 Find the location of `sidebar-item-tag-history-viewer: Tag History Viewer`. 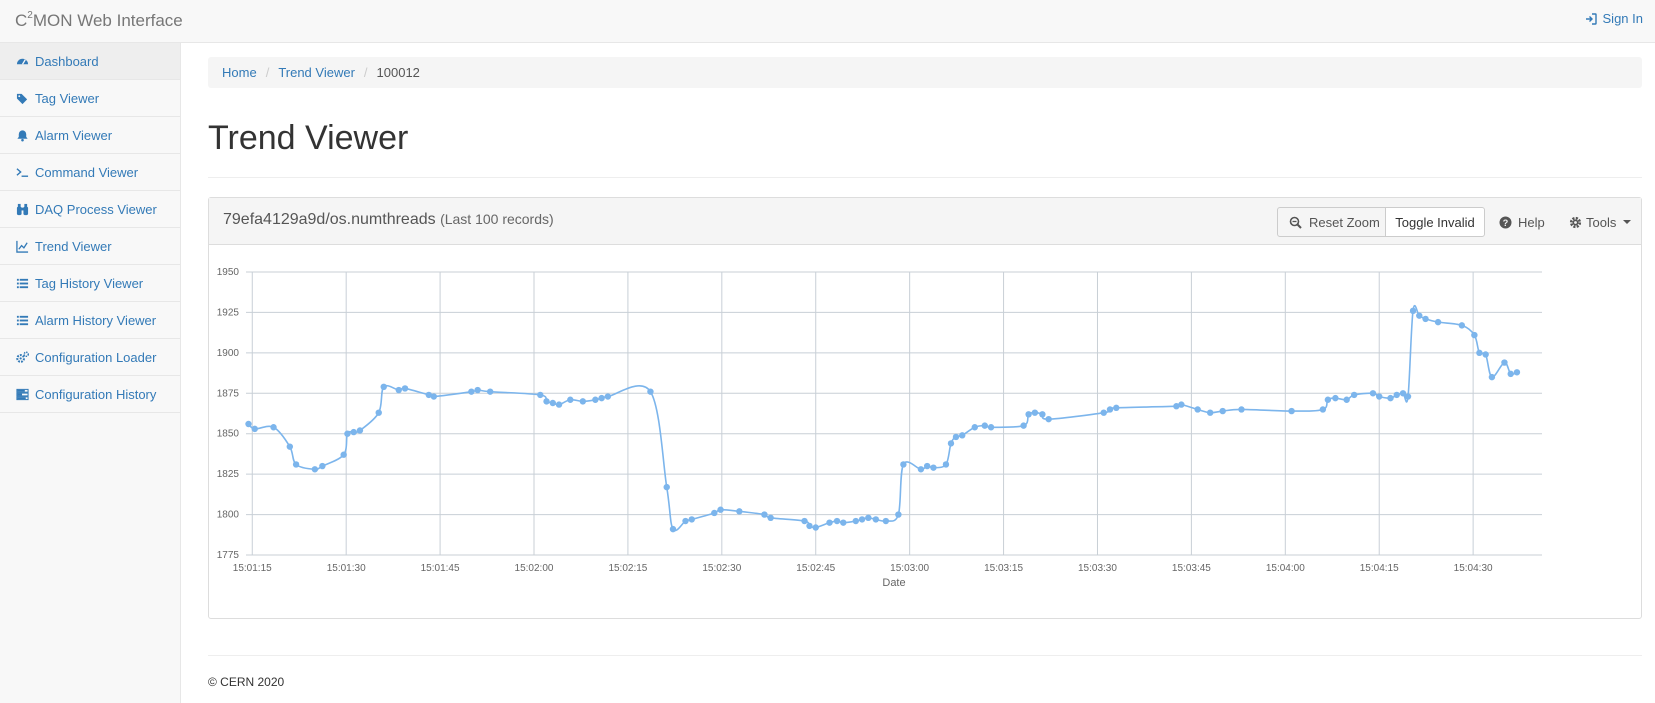

sidebar-item-tag-history-viewer: Tag History Viewer is located at coordinates (90, 283).